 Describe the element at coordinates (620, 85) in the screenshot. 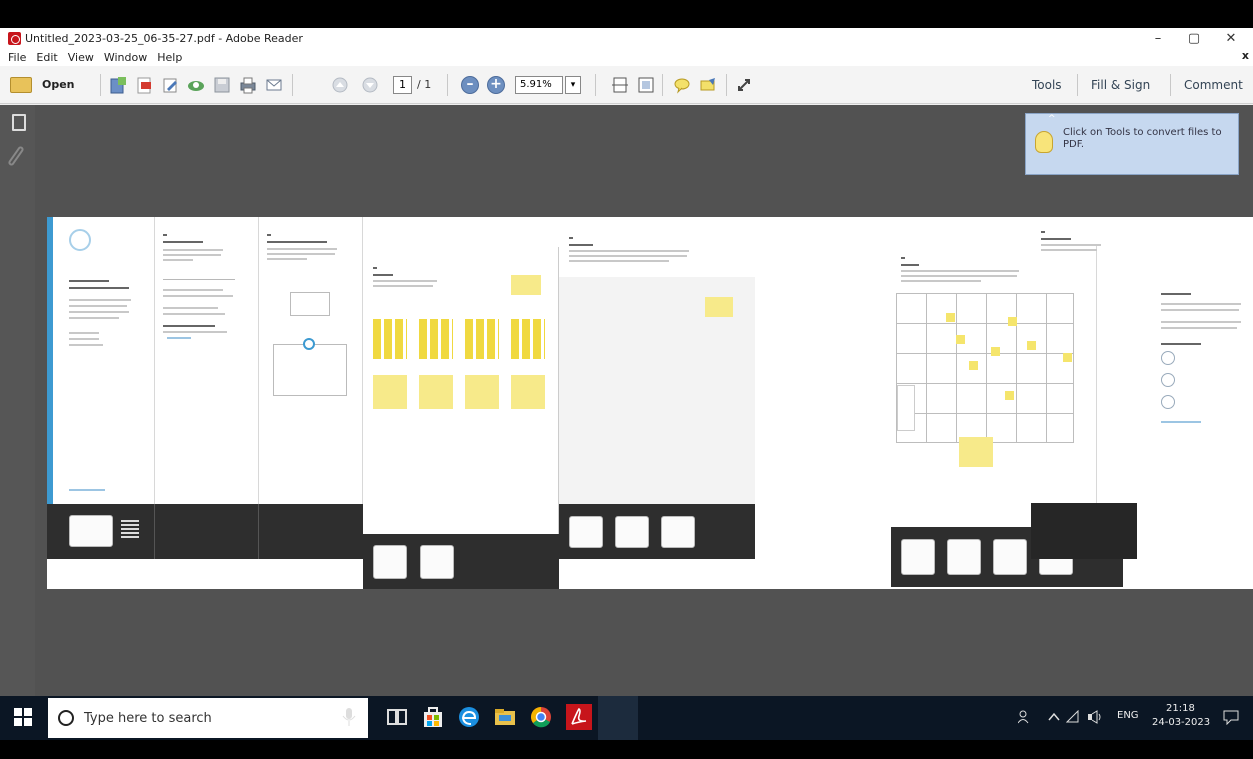

I see `fit-width-icon` at that location.